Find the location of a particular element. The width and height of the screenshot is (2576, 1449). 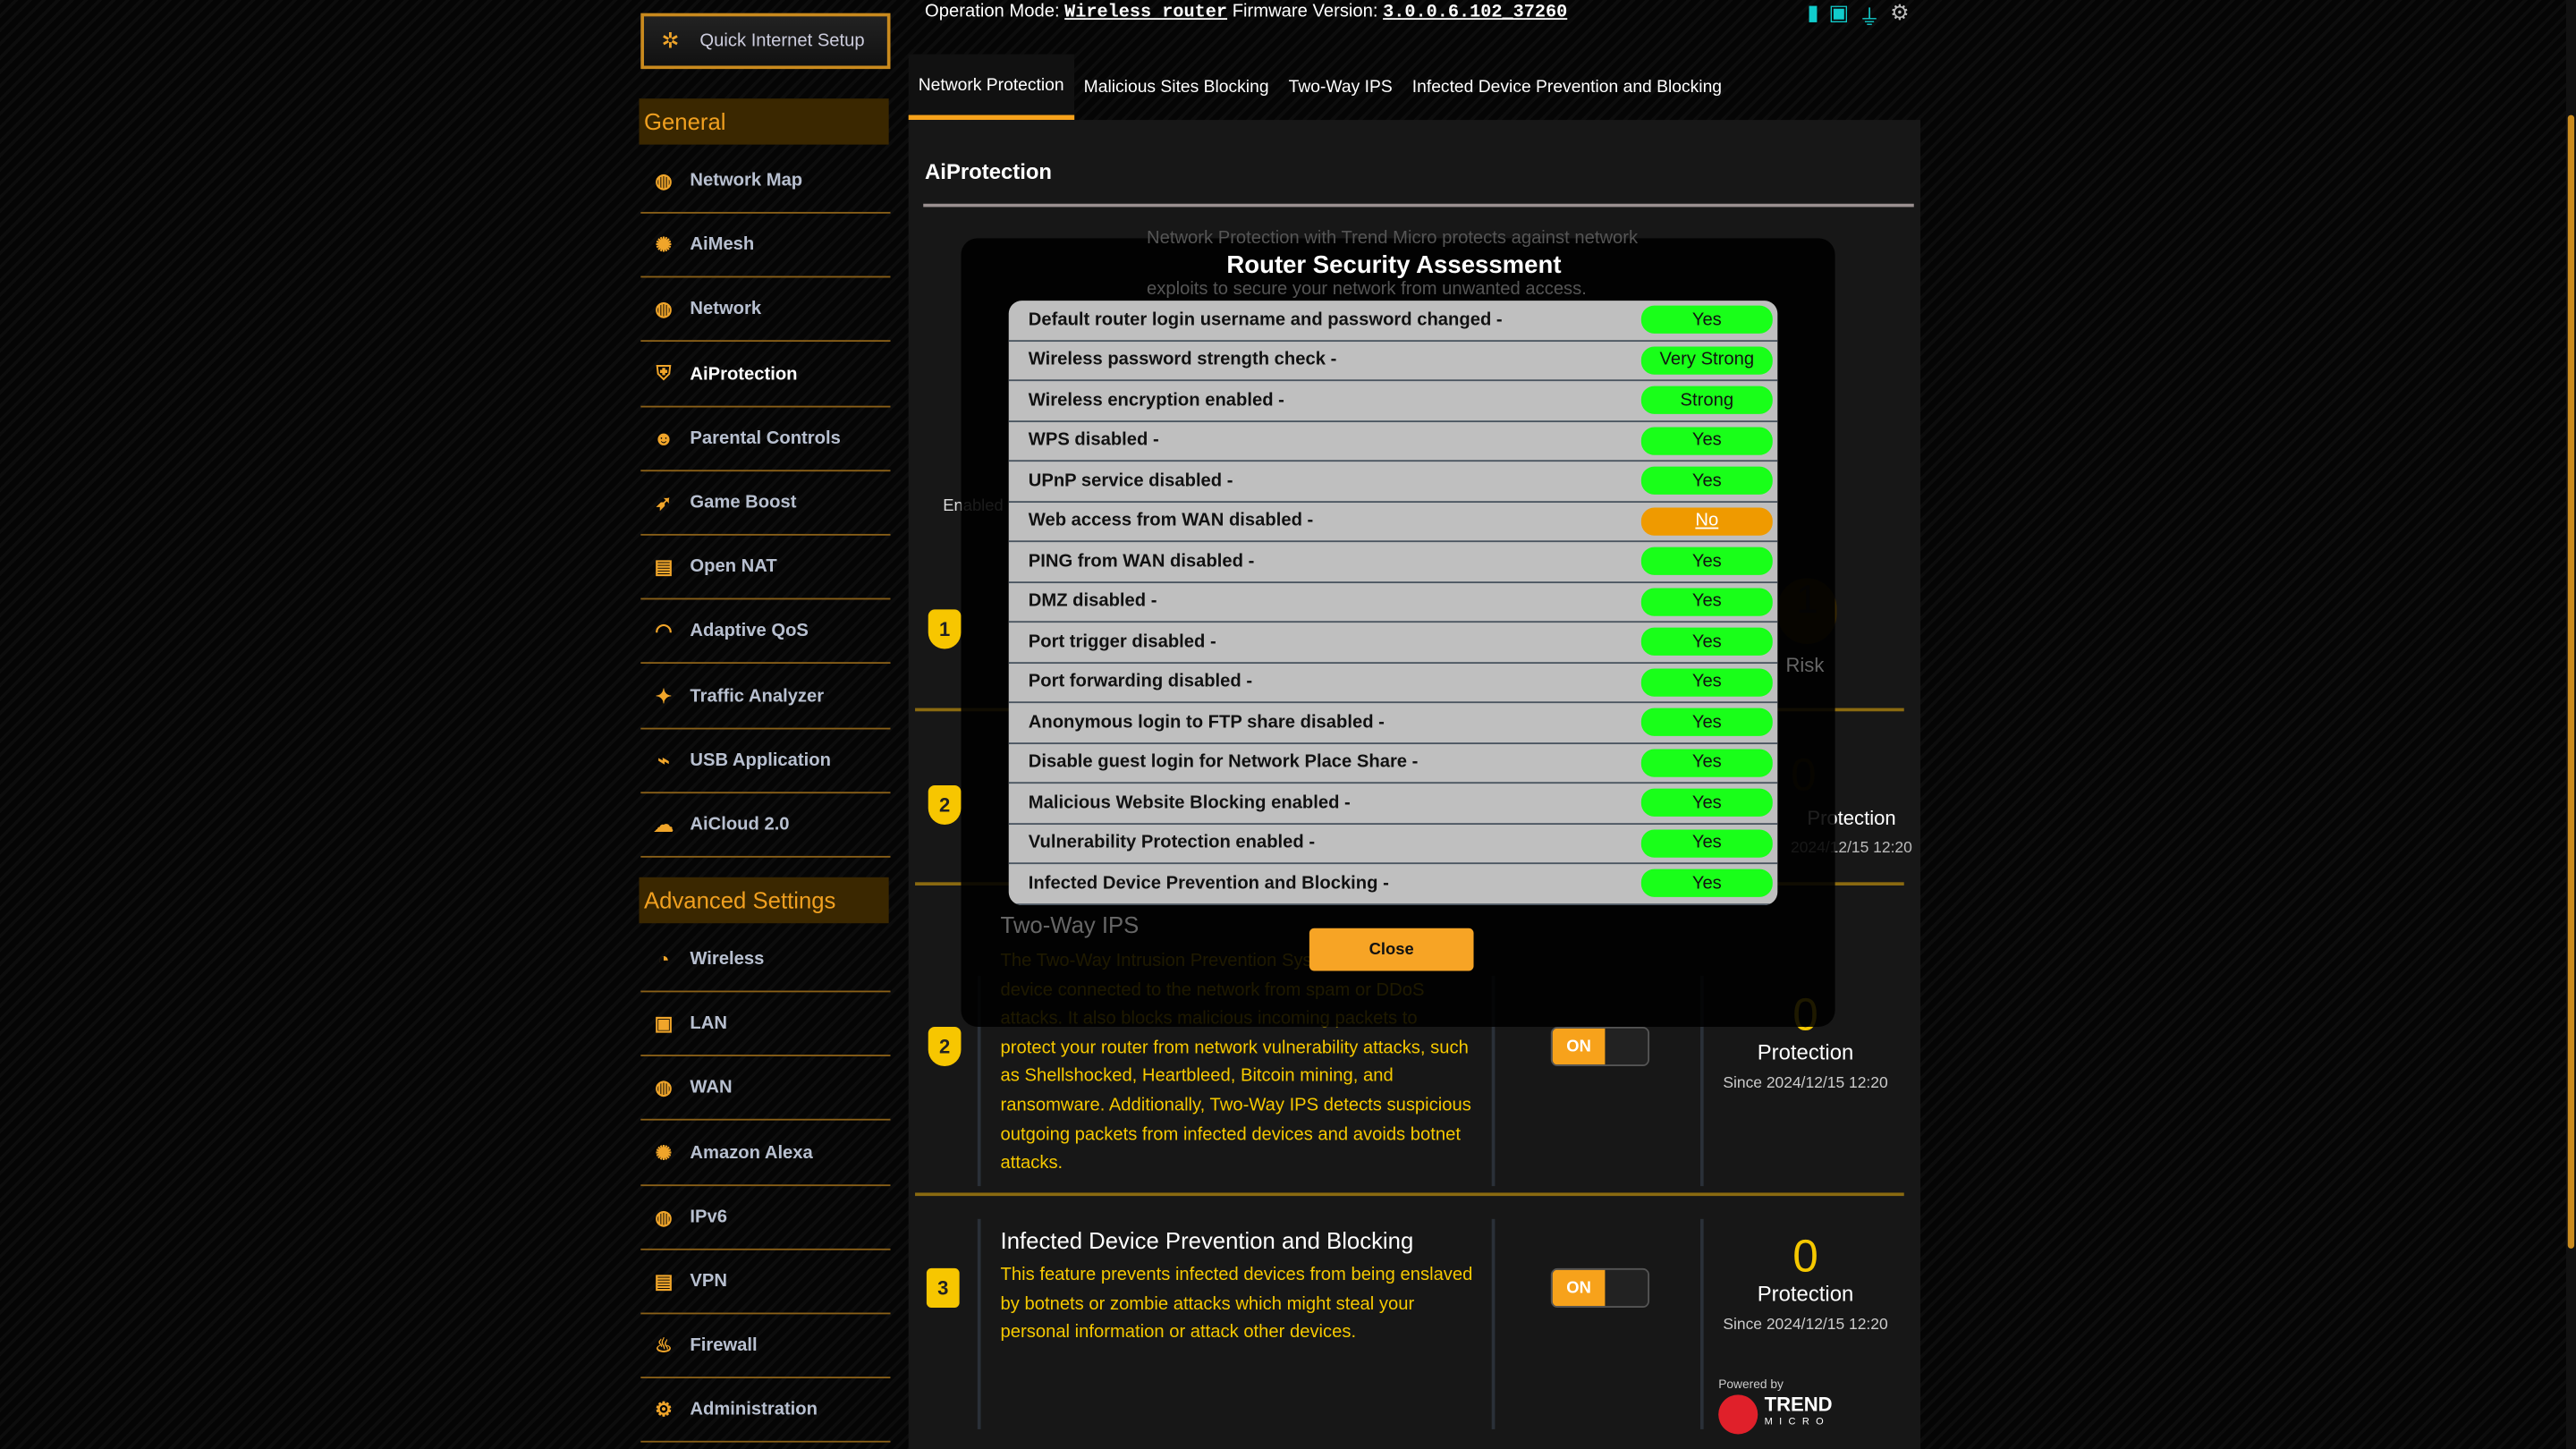

sidebar-item-aicloud-2-0: ☁ AiCloud 2.0 is located at coordinates (765, 825).